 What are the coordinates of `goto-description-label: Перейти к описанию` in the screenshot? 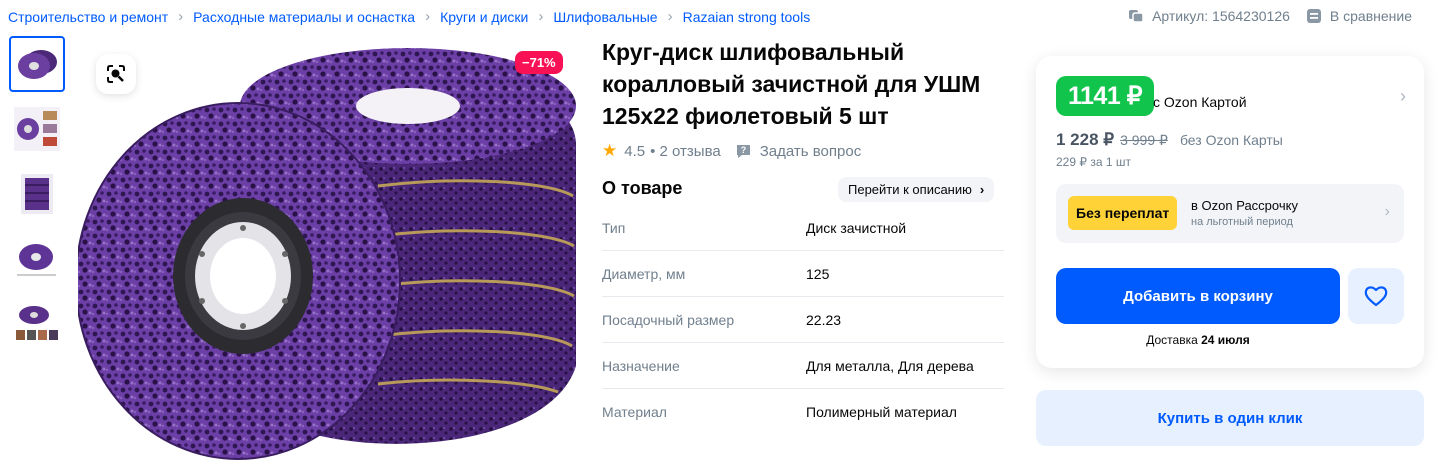 It's located at (910, 189).